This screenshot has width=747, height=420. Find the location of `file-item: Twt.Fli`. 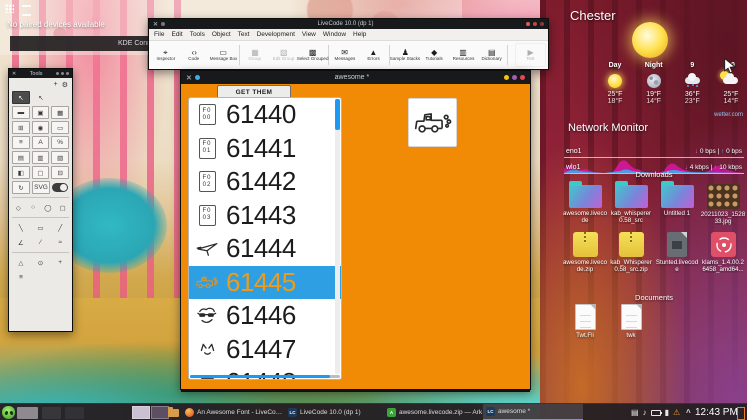

file-item: Twt.Fli is located at coordinates (585, 325).